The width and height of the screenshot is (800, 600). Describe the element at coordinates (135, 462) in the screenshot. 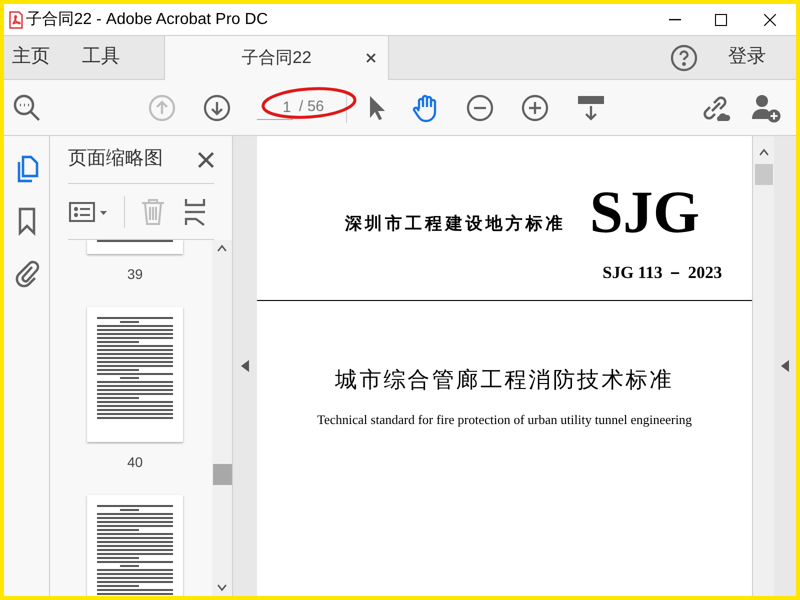

I see `page-number-label: 40` at that location.